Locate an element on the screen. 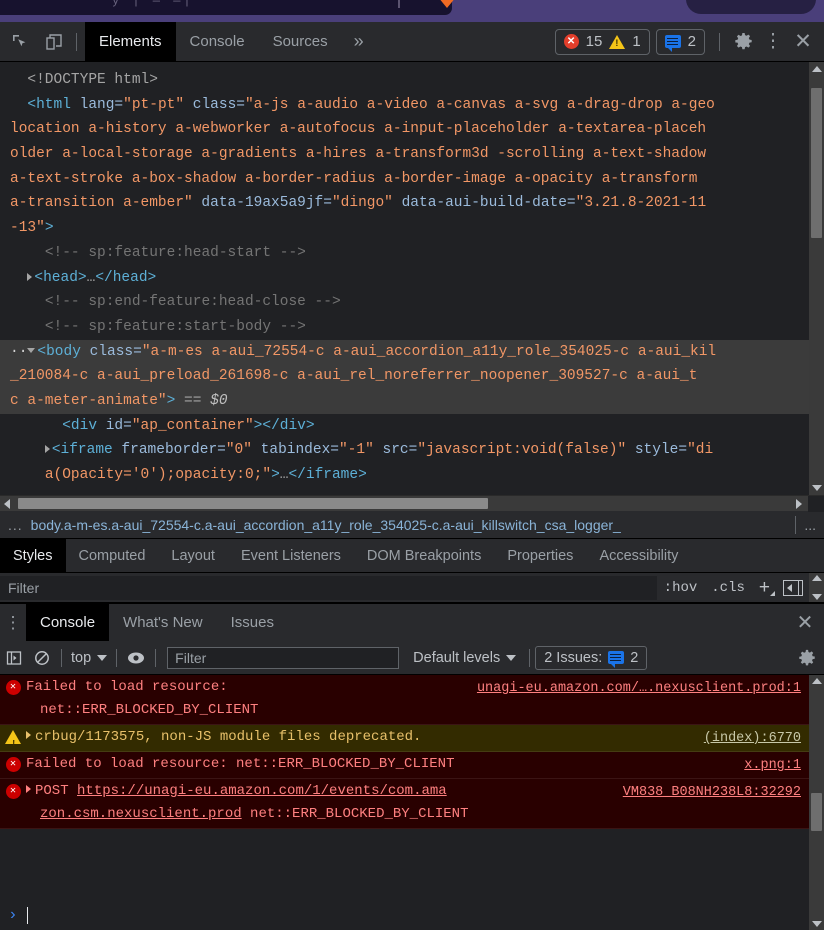  drawer-tab-whats-new: What's New is located at coordinates (163, 622).